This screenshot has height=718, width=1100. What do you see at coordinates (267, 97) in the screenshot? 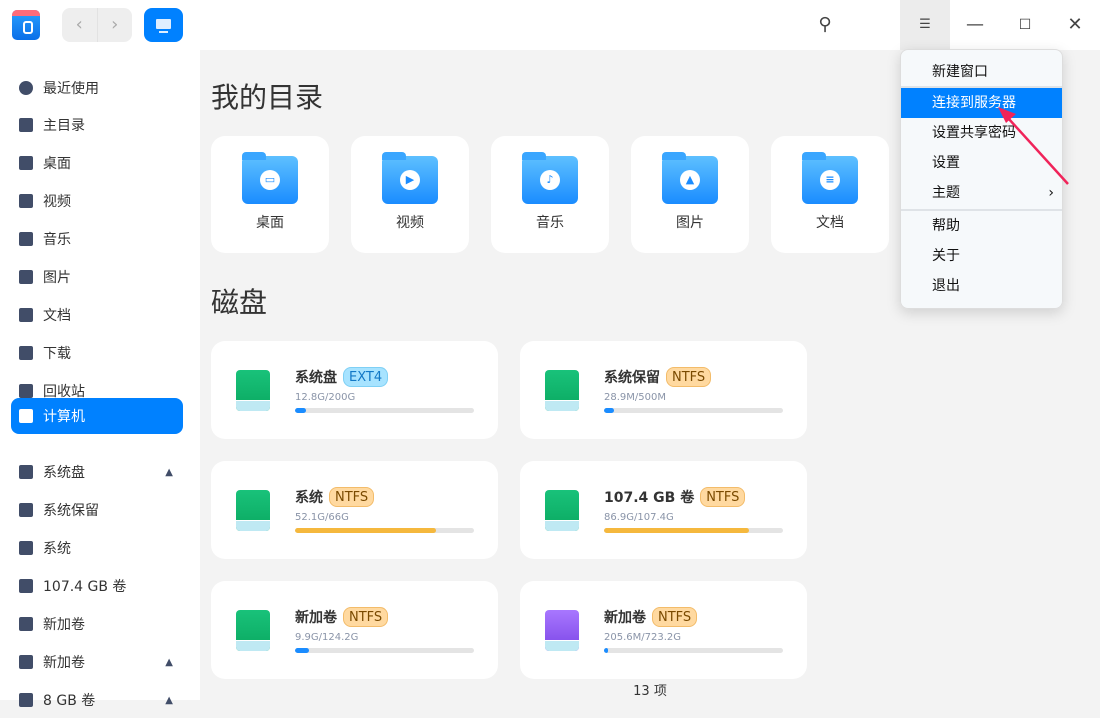
I see `my-directories-heading: 我的目录` at bounding box center [267, 97].